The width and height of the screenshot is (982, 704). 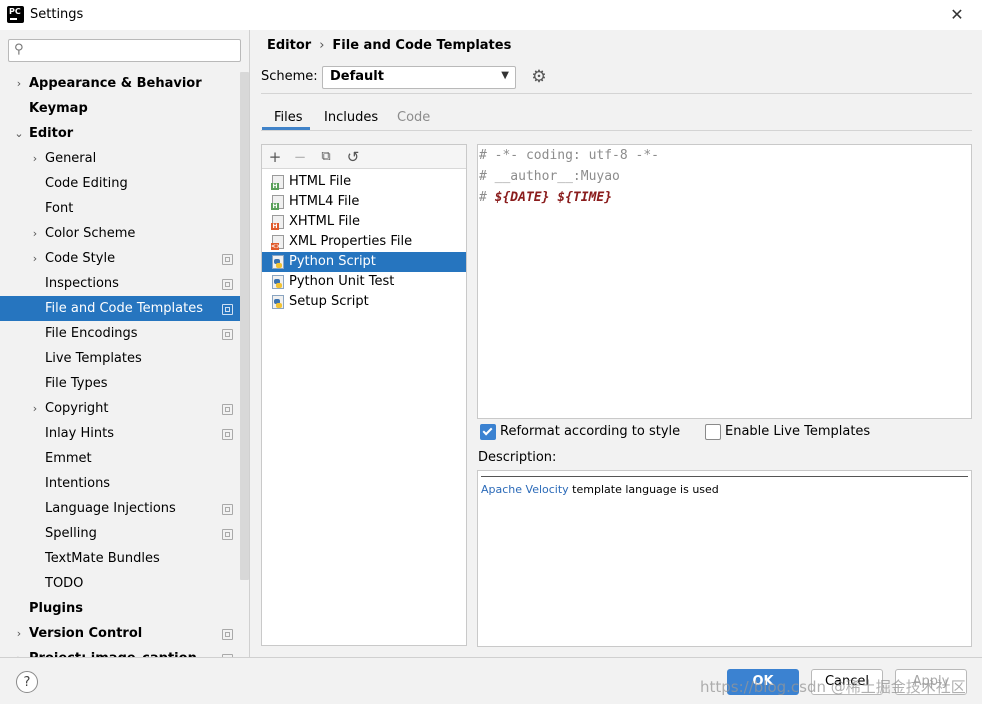 I want to click on sidebar-scrollbar, so click(x=244, y=326).